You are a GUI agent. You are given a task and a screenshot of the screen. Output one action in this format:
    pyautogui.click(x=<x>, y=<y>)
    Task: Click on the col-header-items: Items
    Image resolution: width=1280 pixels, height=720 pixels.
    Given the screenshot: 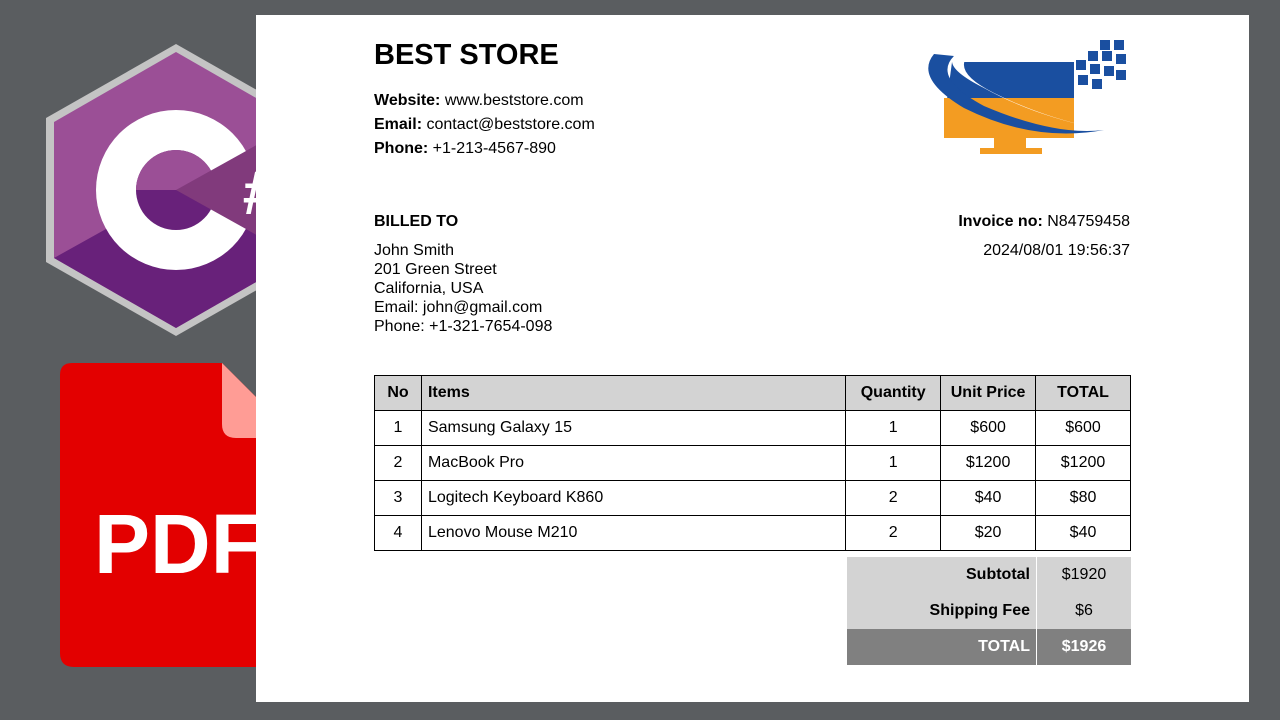 What is the action you would take?
    pyautogui.click(x=633, y=393)
    